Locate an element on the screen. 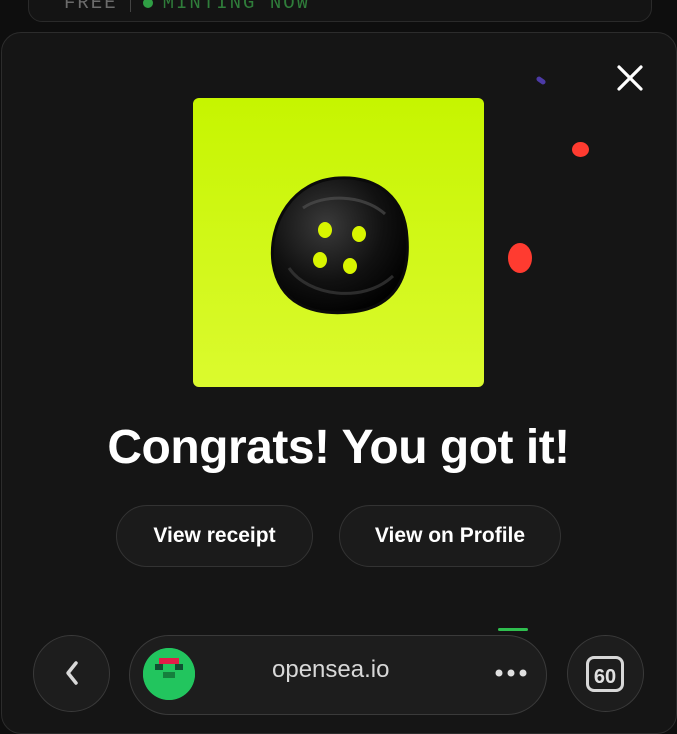 The height and width of the screenshot is (734, 677). price-label: FREE is located at coordinates (91, 7).